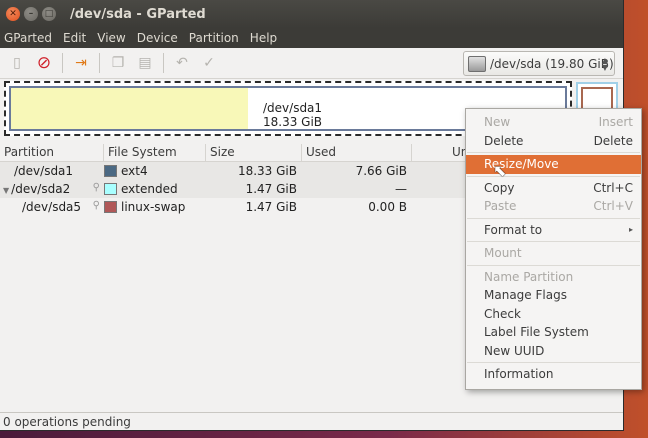 The image size is (648, 438). I want to click on disk-map-partition: /dev/sda1, so click(293, 108).